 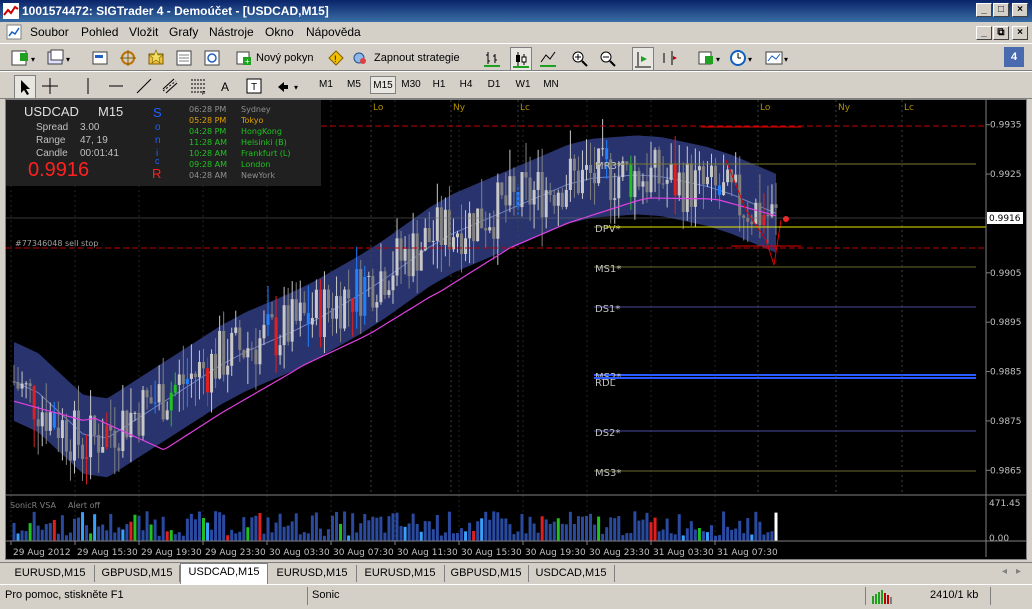 What do you see at coordinates (523, 85) in the screenshot?
I see `tf-w1: W1` at bounding box center [523, 85].